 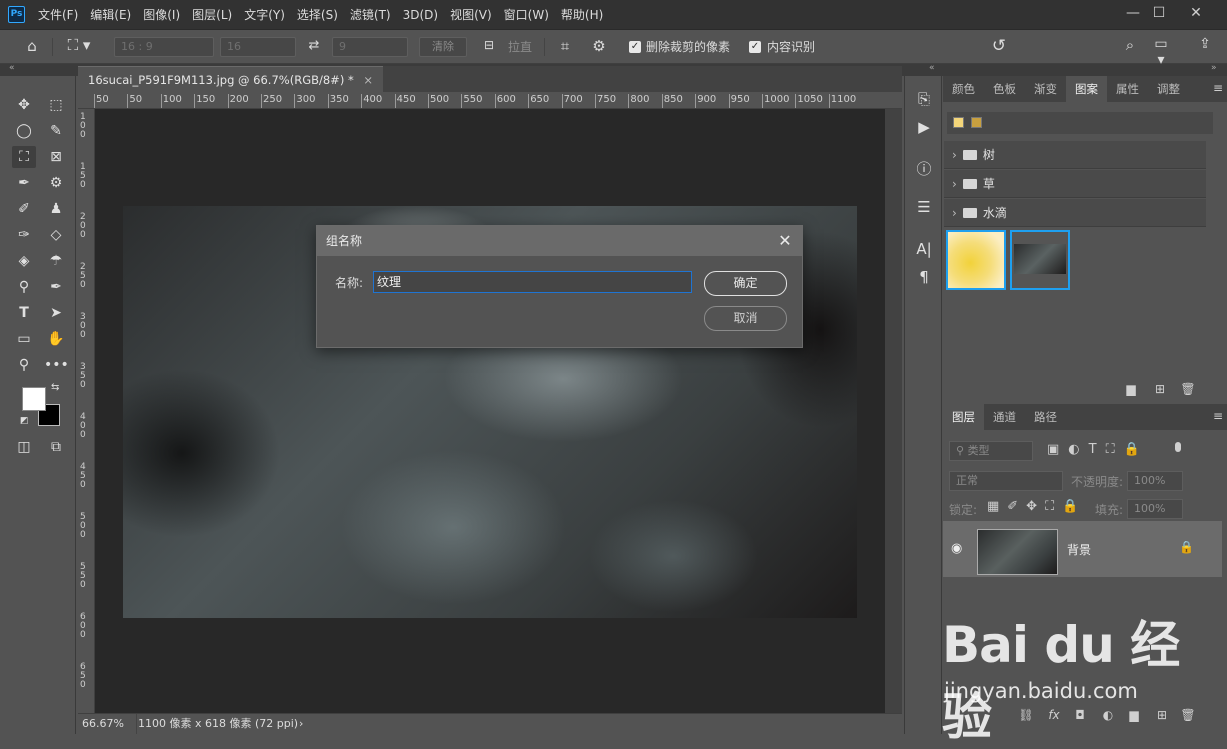 What do you see at coordinates (1040, 260) in the screenshot?
I see `pattern-thumbnail-texture` at bounding box center [1040, 260].